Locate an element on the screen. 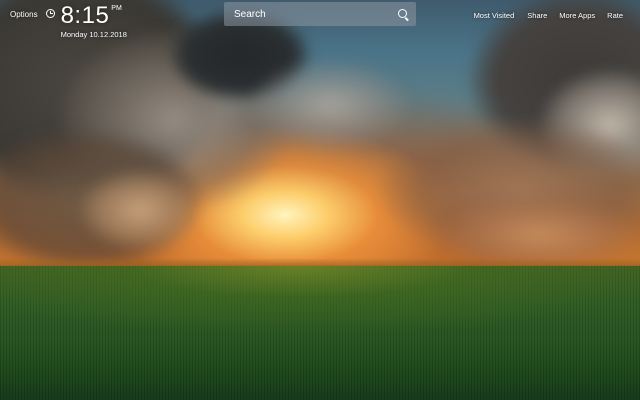  clock-widget: 8:15 PM Monday 10.12.2018 is located at coordinates (93, 22).